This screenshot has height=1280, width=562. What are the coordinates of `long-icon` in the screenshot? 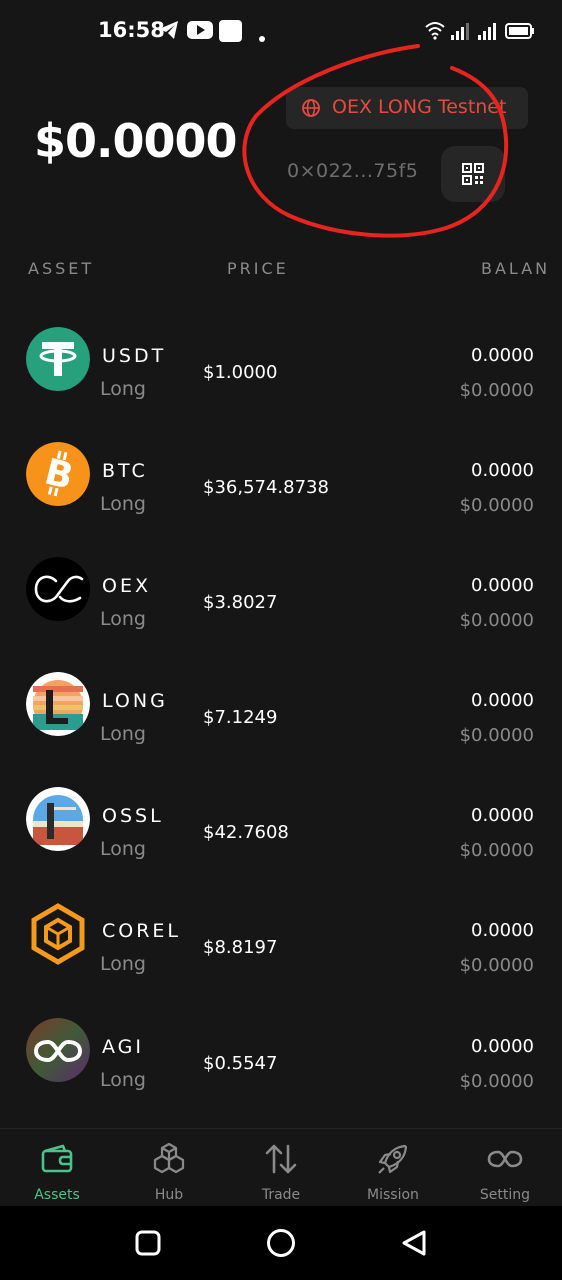 It's located at (58, 704).